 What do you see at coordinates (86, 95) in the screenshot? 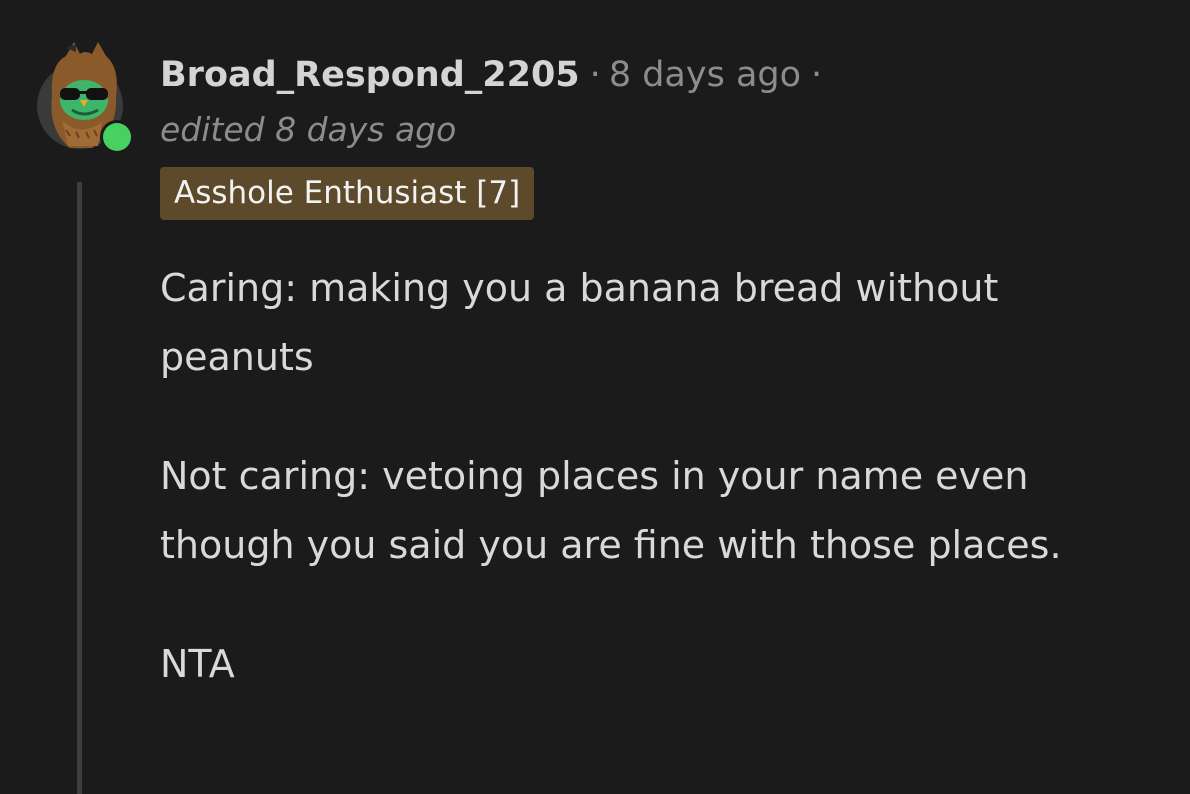
I see `user-avatar` at bounding box center [86, 95].